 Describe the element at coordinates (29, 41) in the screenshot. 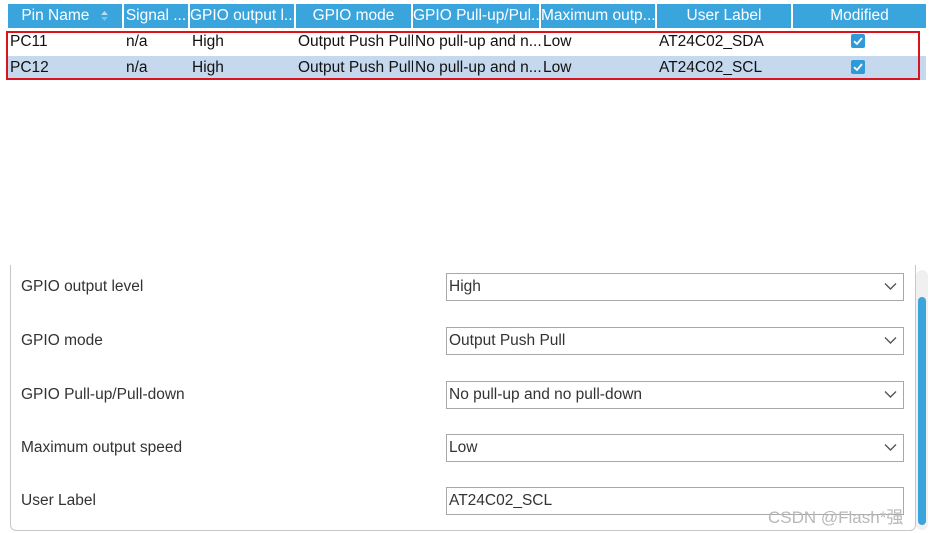

I see `cell-pin-name: PC11` at that location.